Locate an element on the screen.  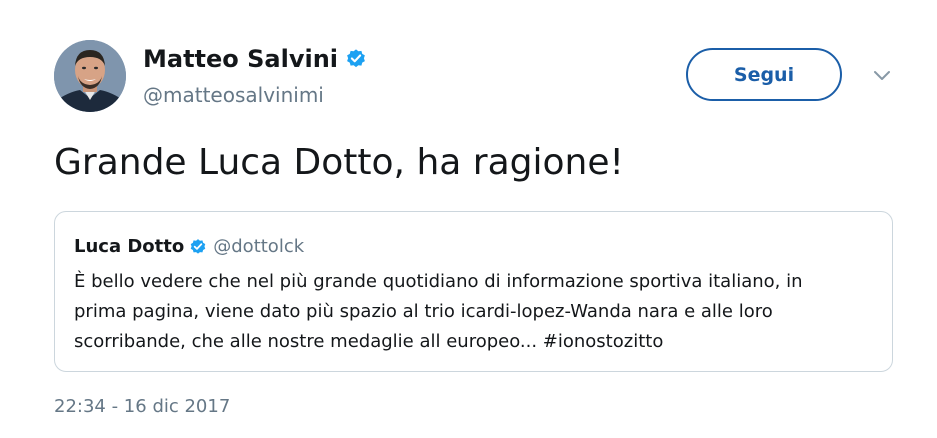
quoted-tweet-header: Luca Dotto @dottolck is located at coordinates (189, 247).